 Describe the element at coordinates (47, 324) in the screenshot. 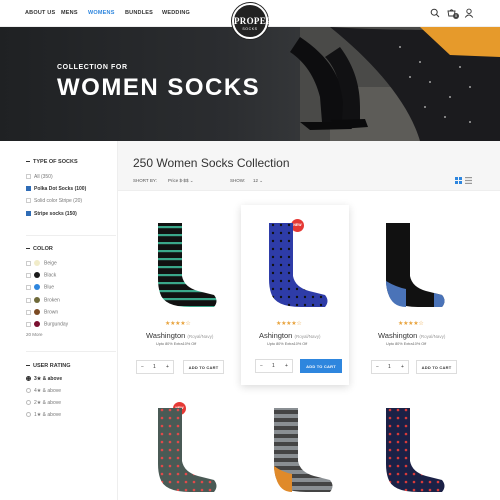

I see `filter-color-burgunday: Burgunday` at that location.